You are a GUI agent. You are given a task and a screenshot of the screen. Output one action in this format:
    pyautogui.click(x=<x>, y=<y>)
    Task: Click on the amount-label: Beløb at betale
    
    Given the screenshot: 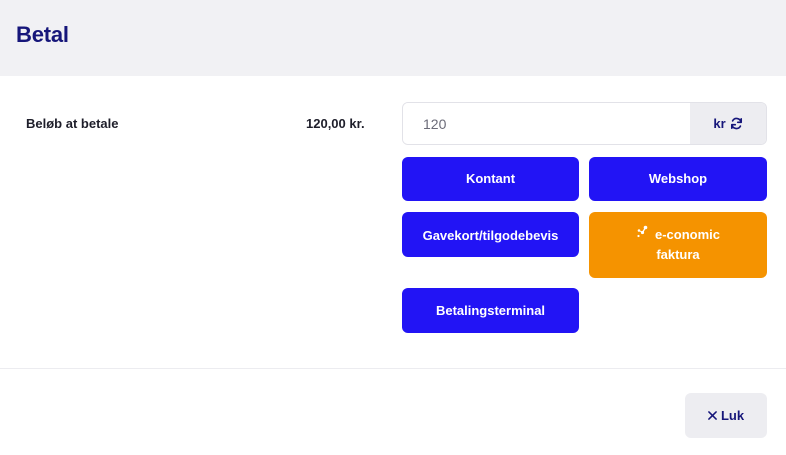 What is the action you would take?
    pyautogui.click(x=72, y=123)
    